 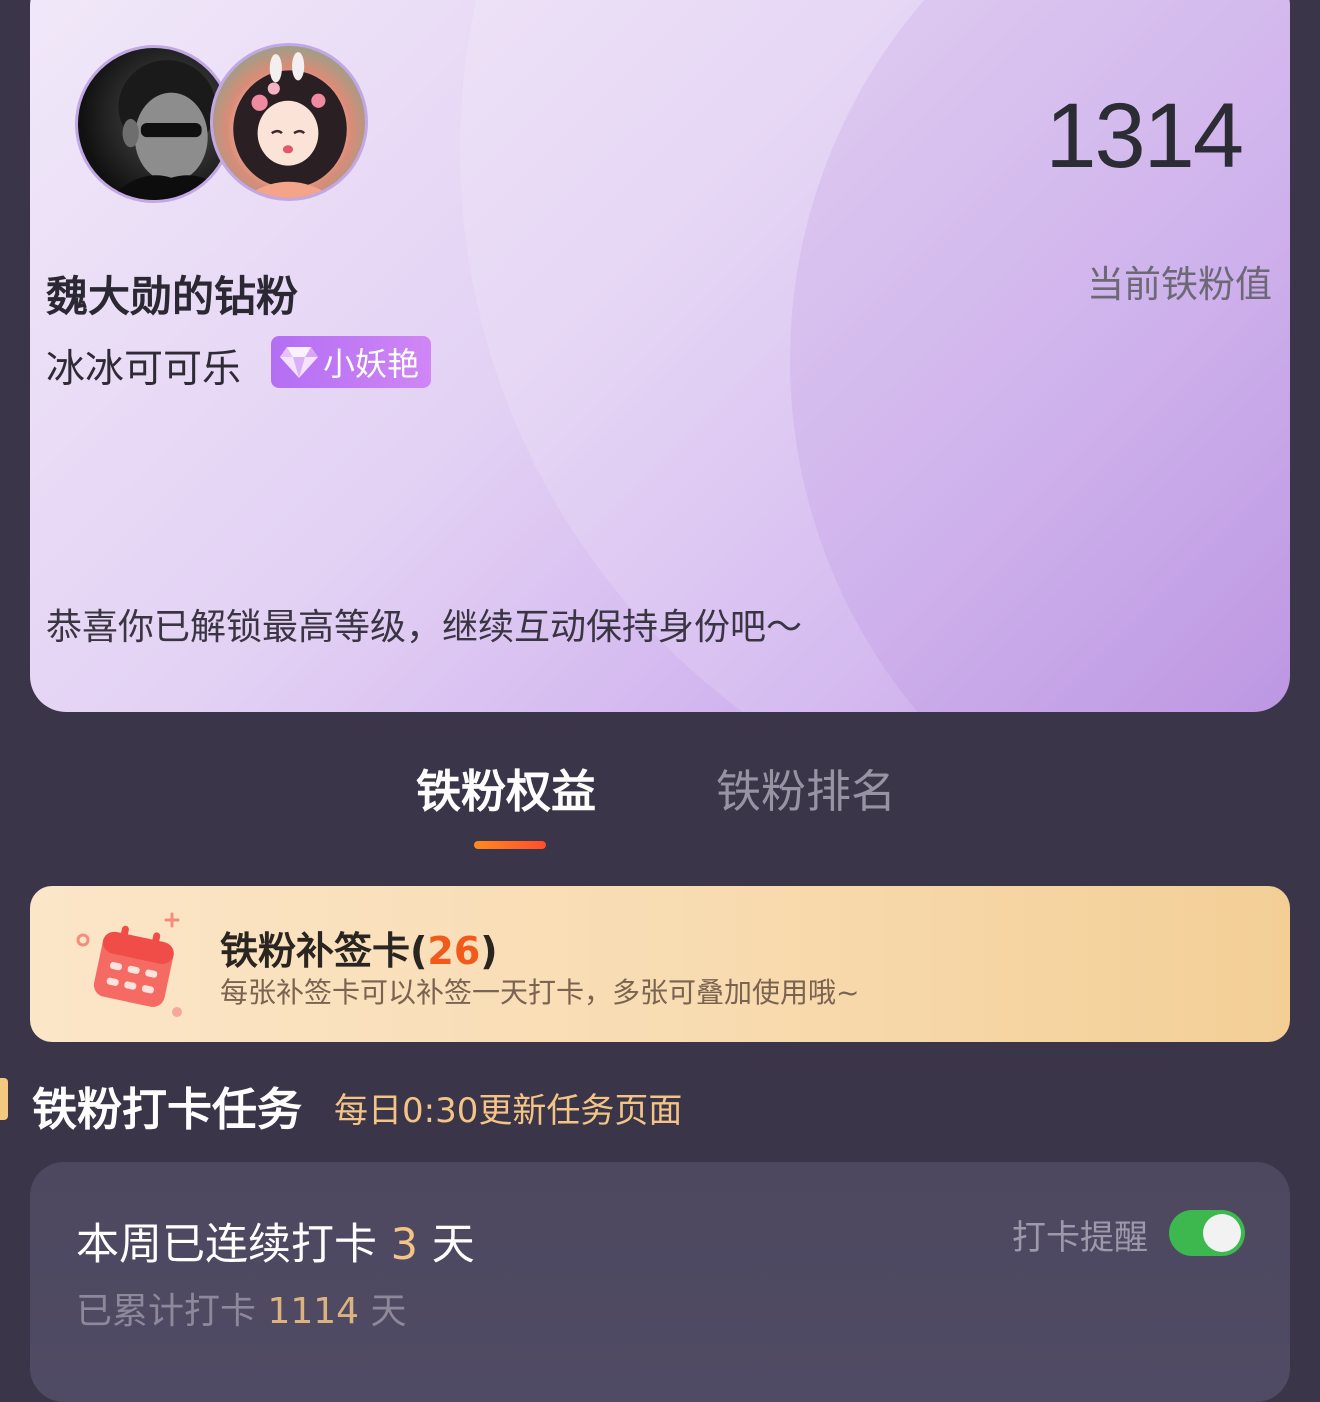 I want to click on user-name: 冰冰可可乐, so click(x=144, y=369).